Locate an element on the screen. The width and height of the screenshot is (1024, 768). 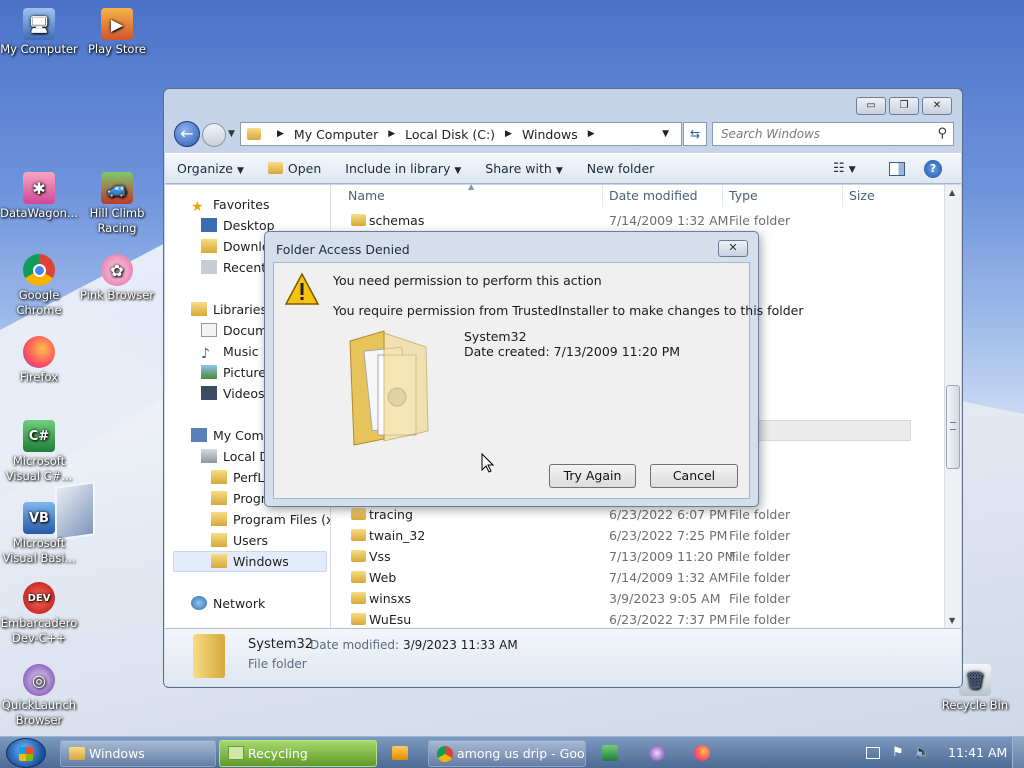
column-header-name: Name is located at coordinates (467, 196).